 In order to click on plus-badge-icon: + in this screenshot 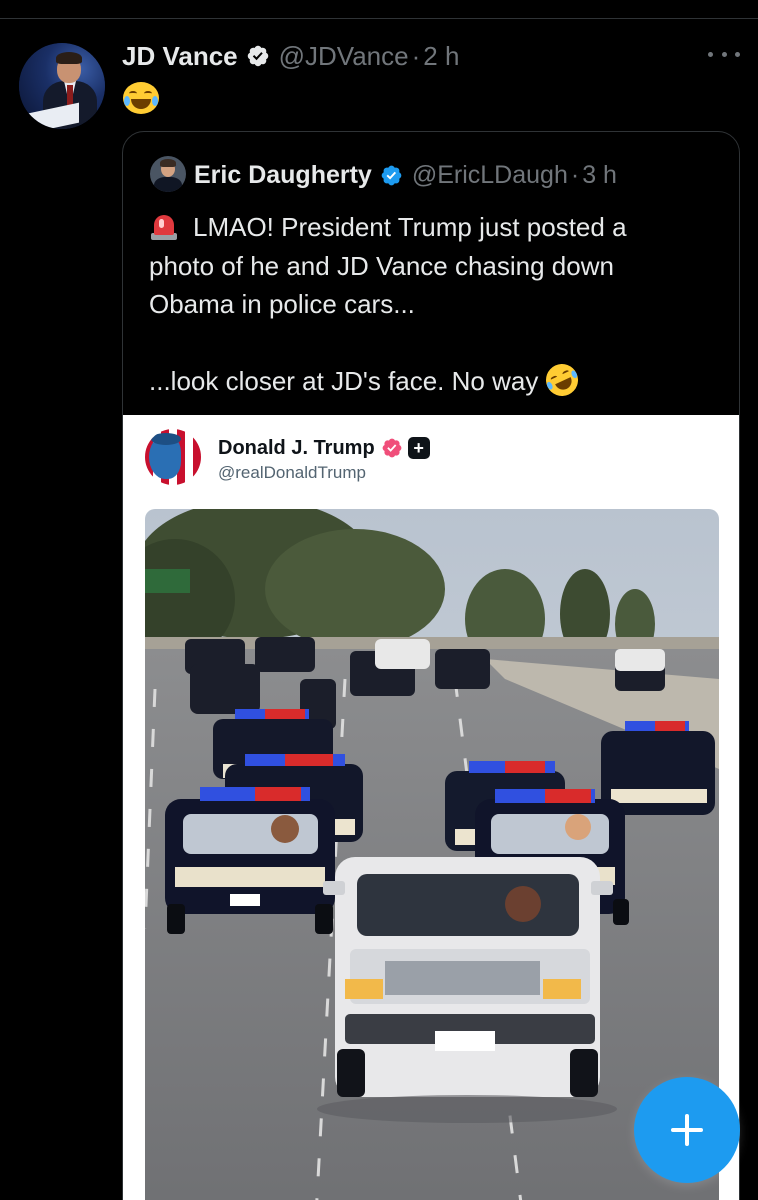, I will do `click(418, 448)`.